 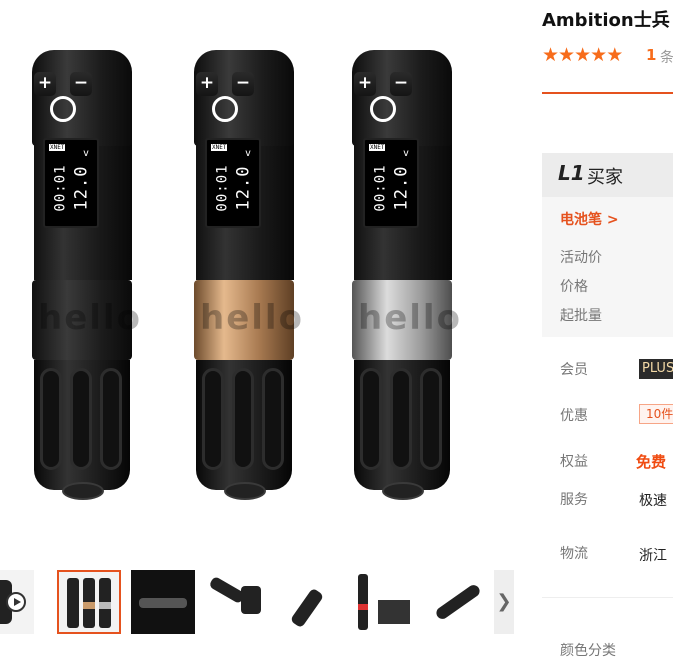 What do you see at coordinates (574, 287) in the screenshot?
I see `price-label: 价格` at bounding box center [574, 287].